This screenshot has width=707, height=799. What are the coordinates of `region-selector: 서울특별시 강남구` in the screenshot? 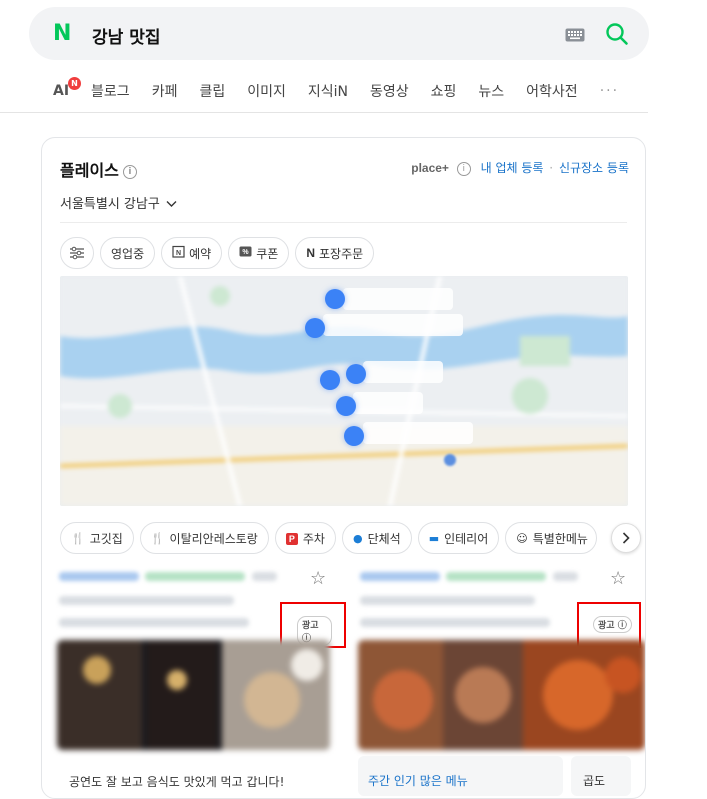 It's located at (118, 202).